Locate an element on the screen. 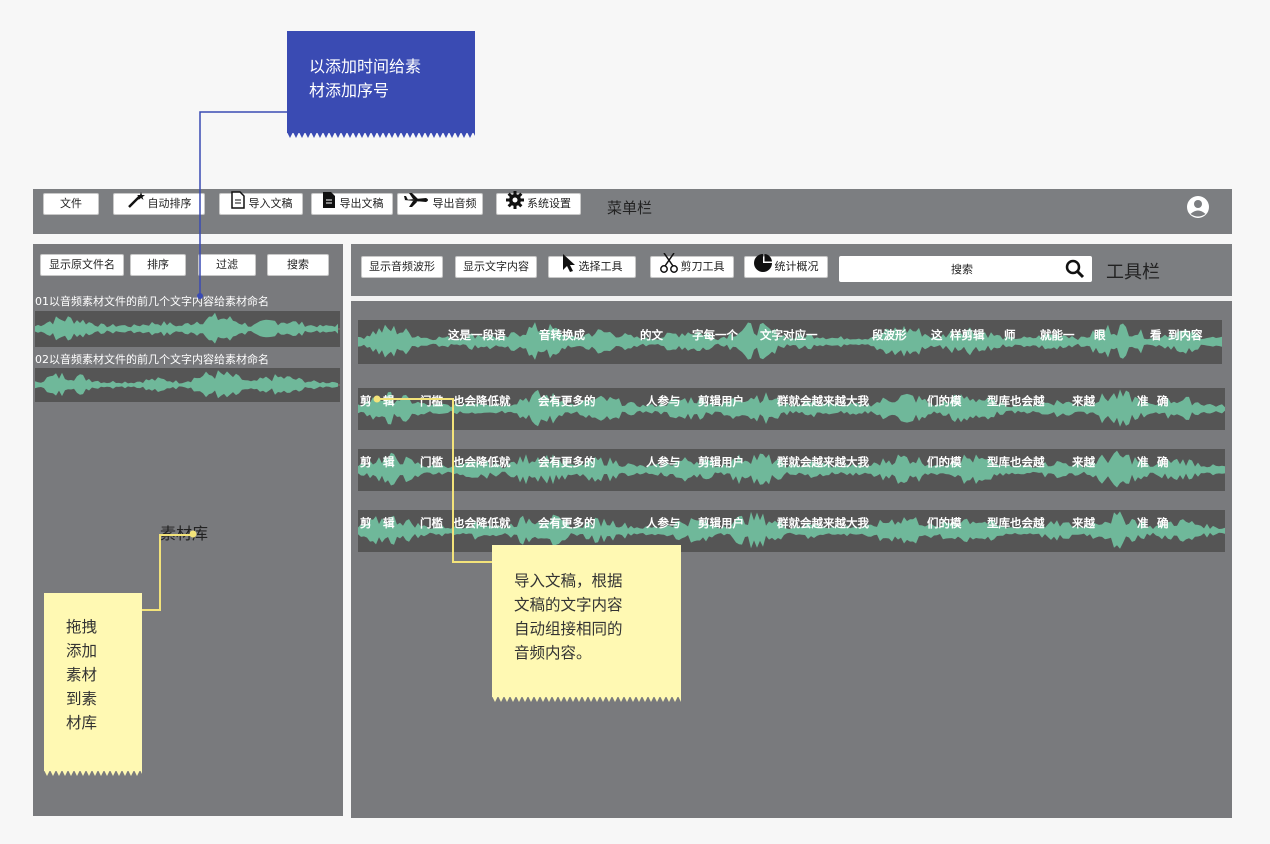 Image resolution: width=1270 pixels, height=844 pixels. track3-word: 准 is located at coordinates (1143, 462).